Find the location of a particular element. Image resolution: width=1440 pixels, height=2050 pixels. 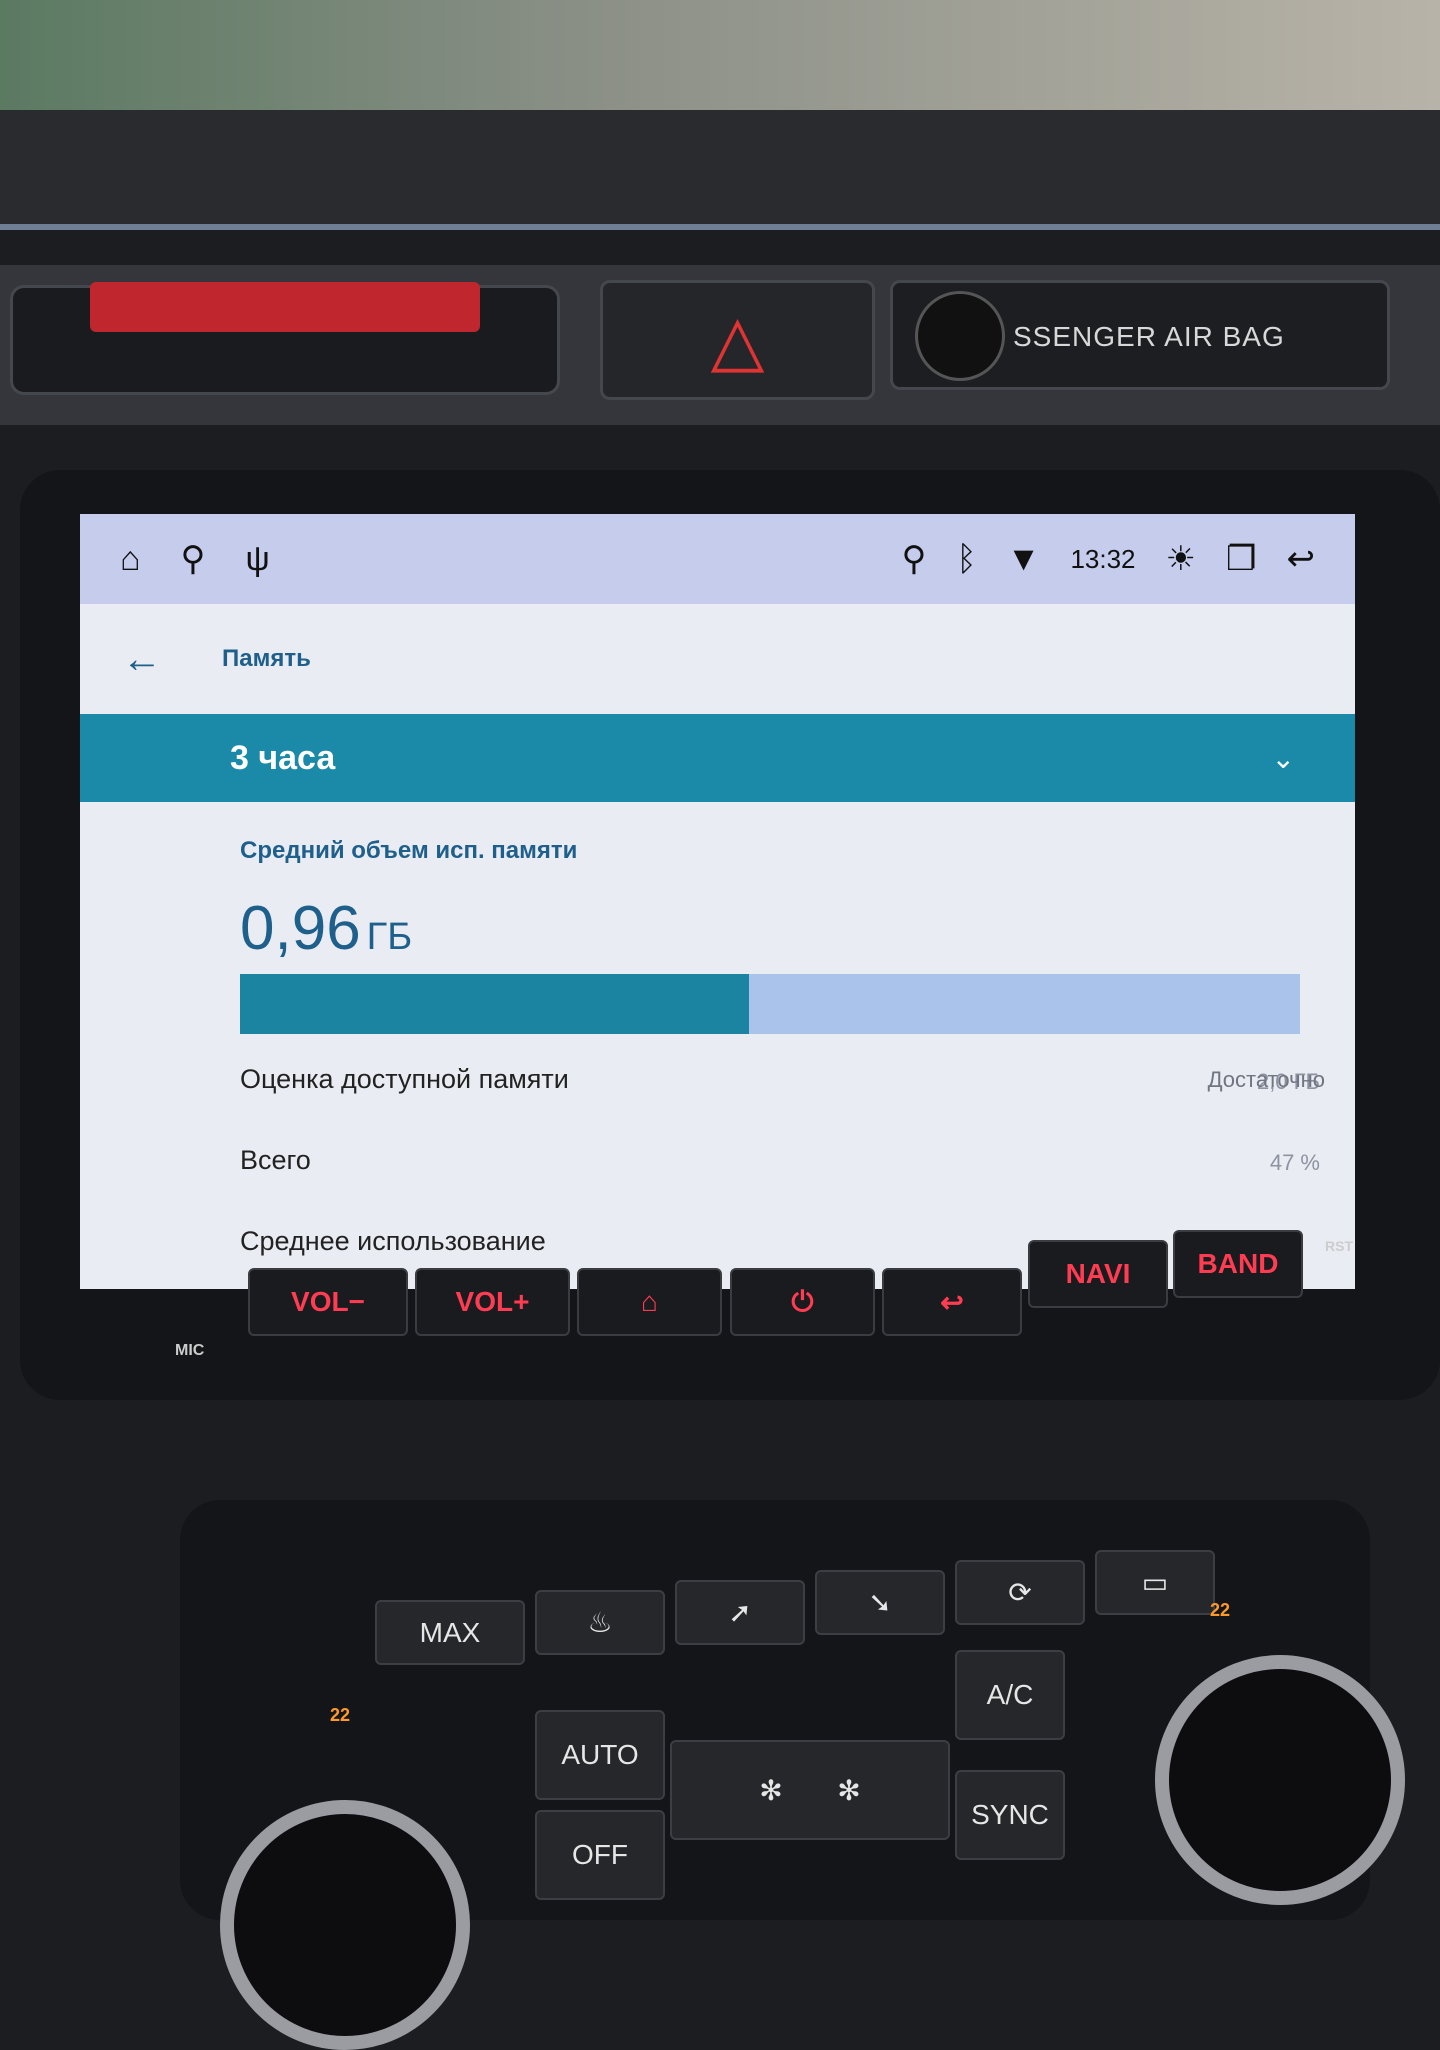

memory-subtitle: Средний объем исп. памяти is located at coordinates (409, 850).